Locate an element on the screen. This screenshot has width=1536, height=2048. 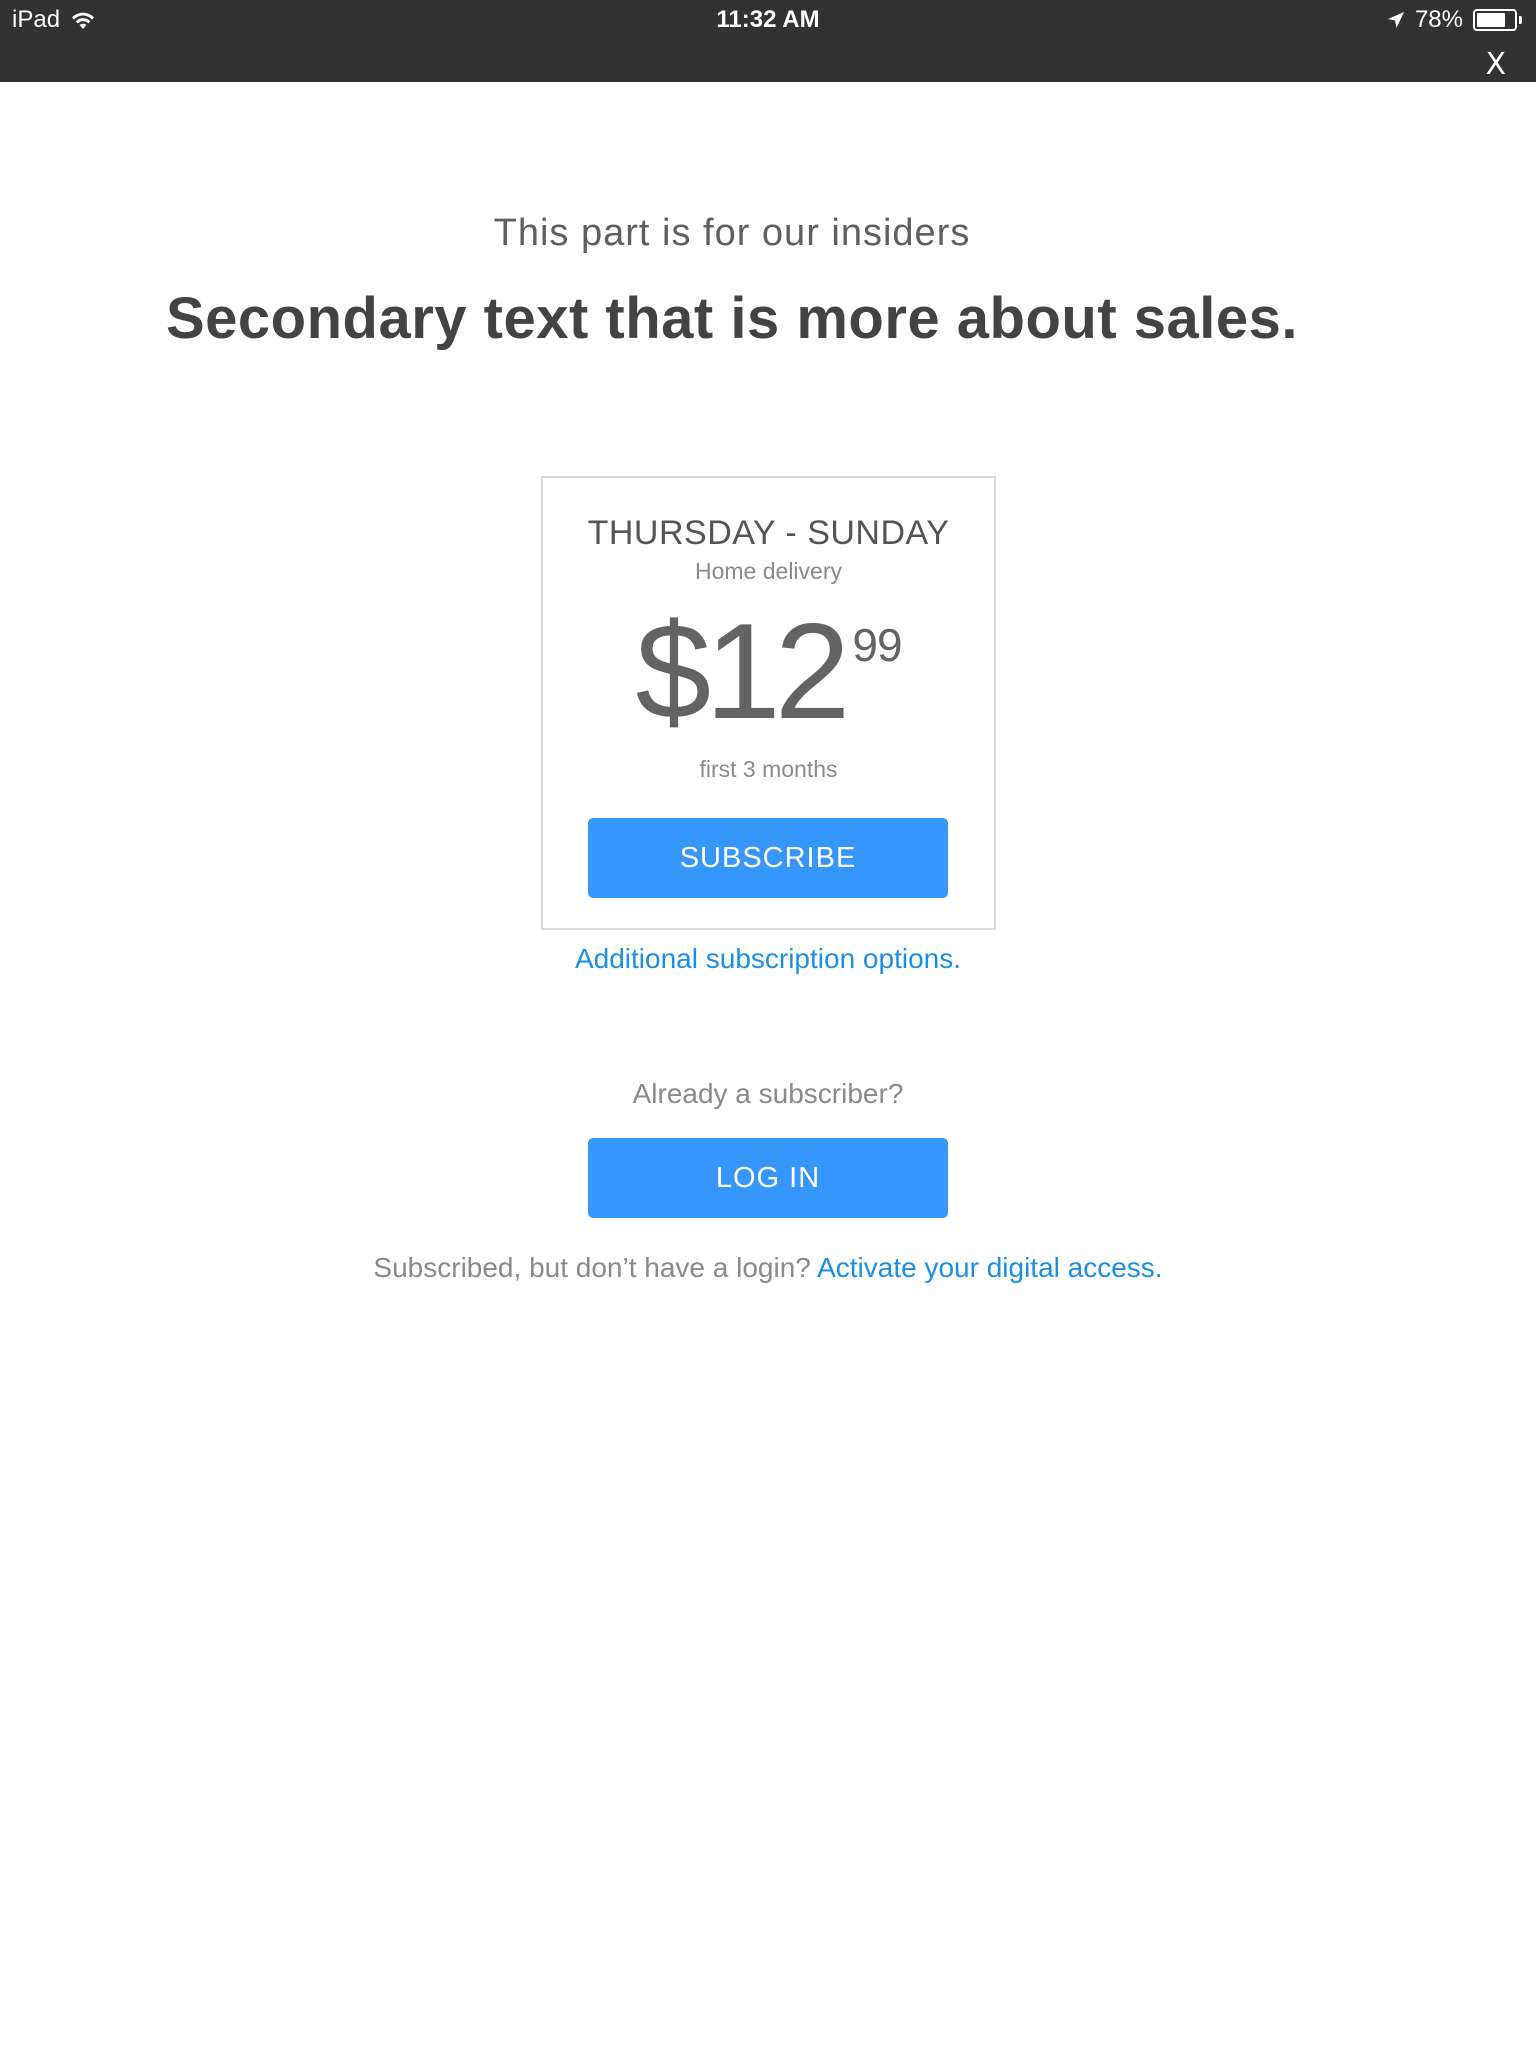
offer-term: first 3 months is located at coordinates (768, 769).